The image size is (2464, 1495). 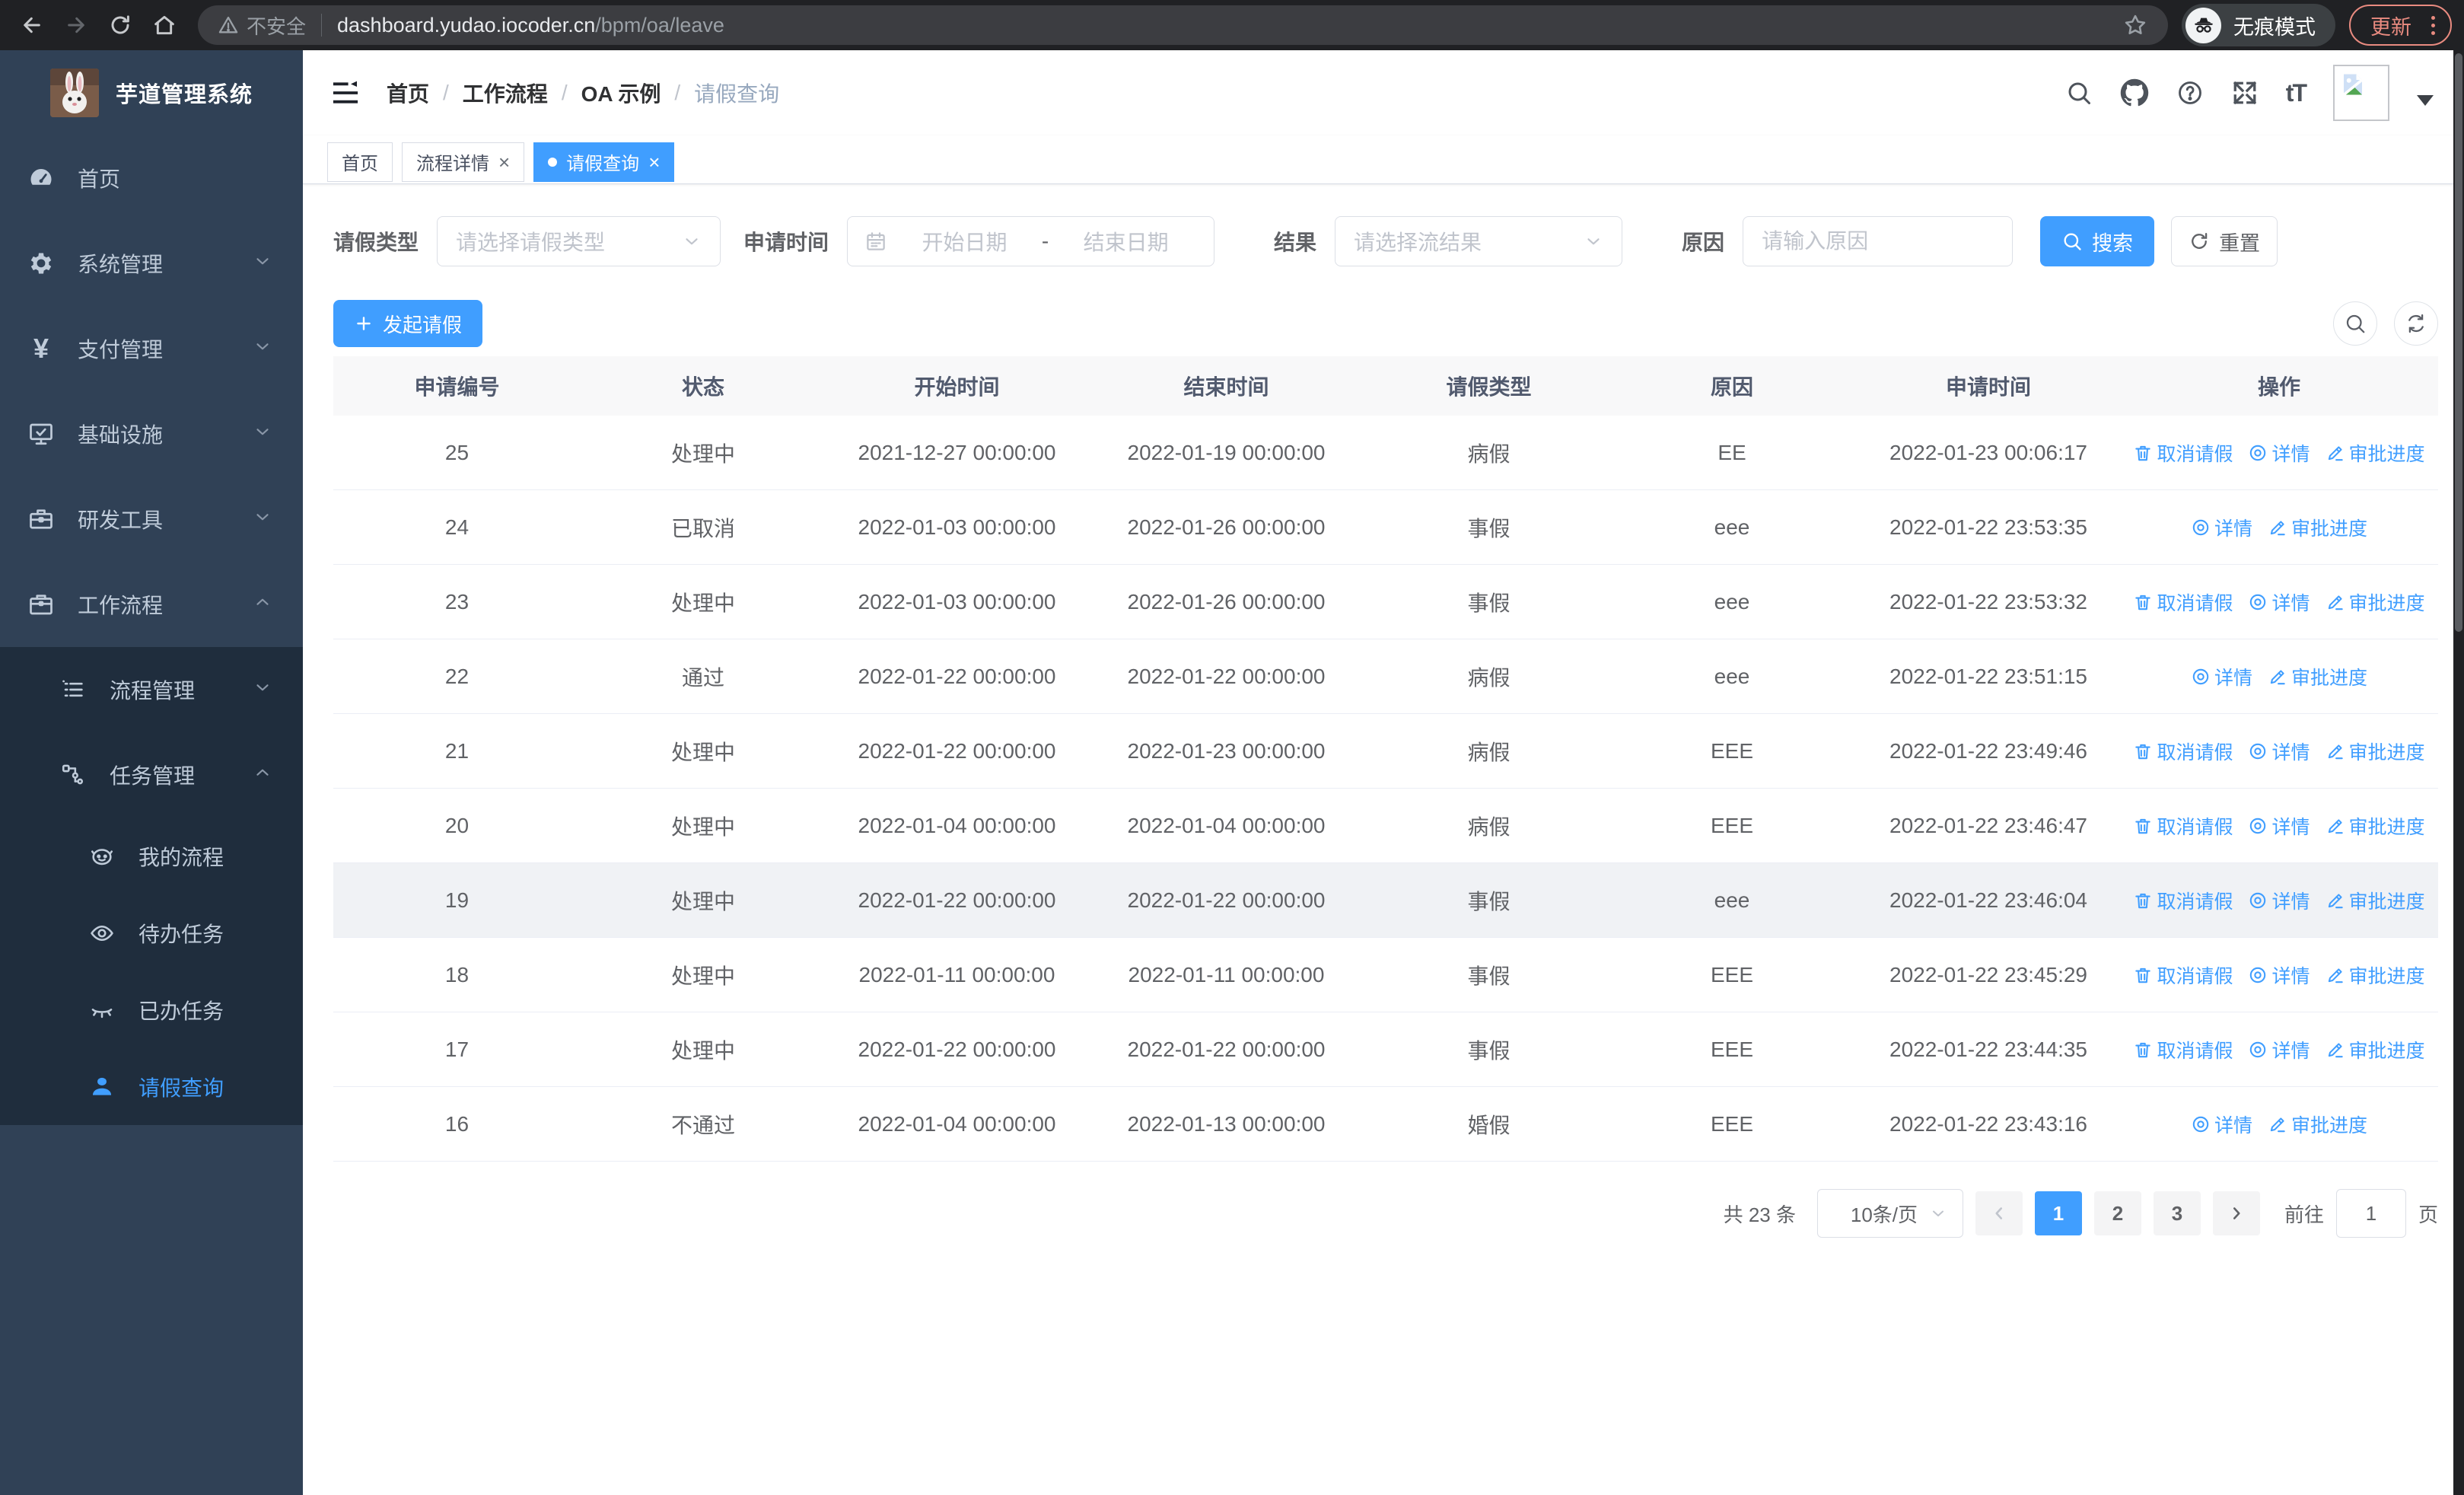 What do you see at coordinates (2458, 772) in the screenshot?
I see `browser-scrollbar` at bounding box center [2458, 772].